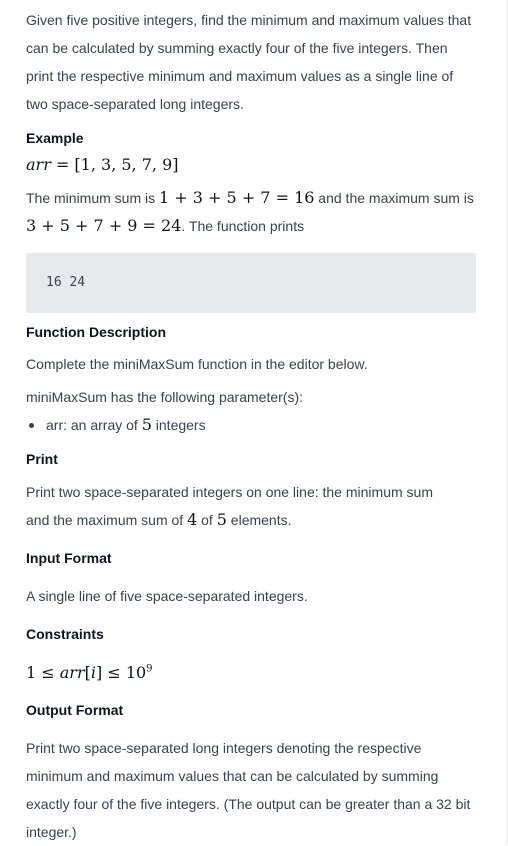 Image resolution: width=508 pixels, height=846 pixels. Describe the element at coordinates (42, 459) in the screenshot. I see `print-heading: Print` at that location.